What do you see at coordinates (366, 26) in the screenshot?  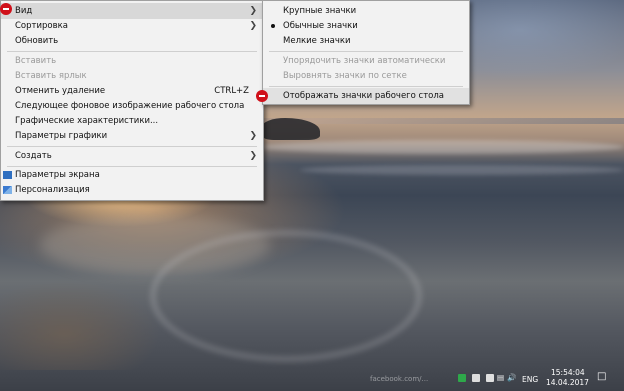 I see `submenu-item-medium-icons: Обычные значки` at bounding box center [366, 26].